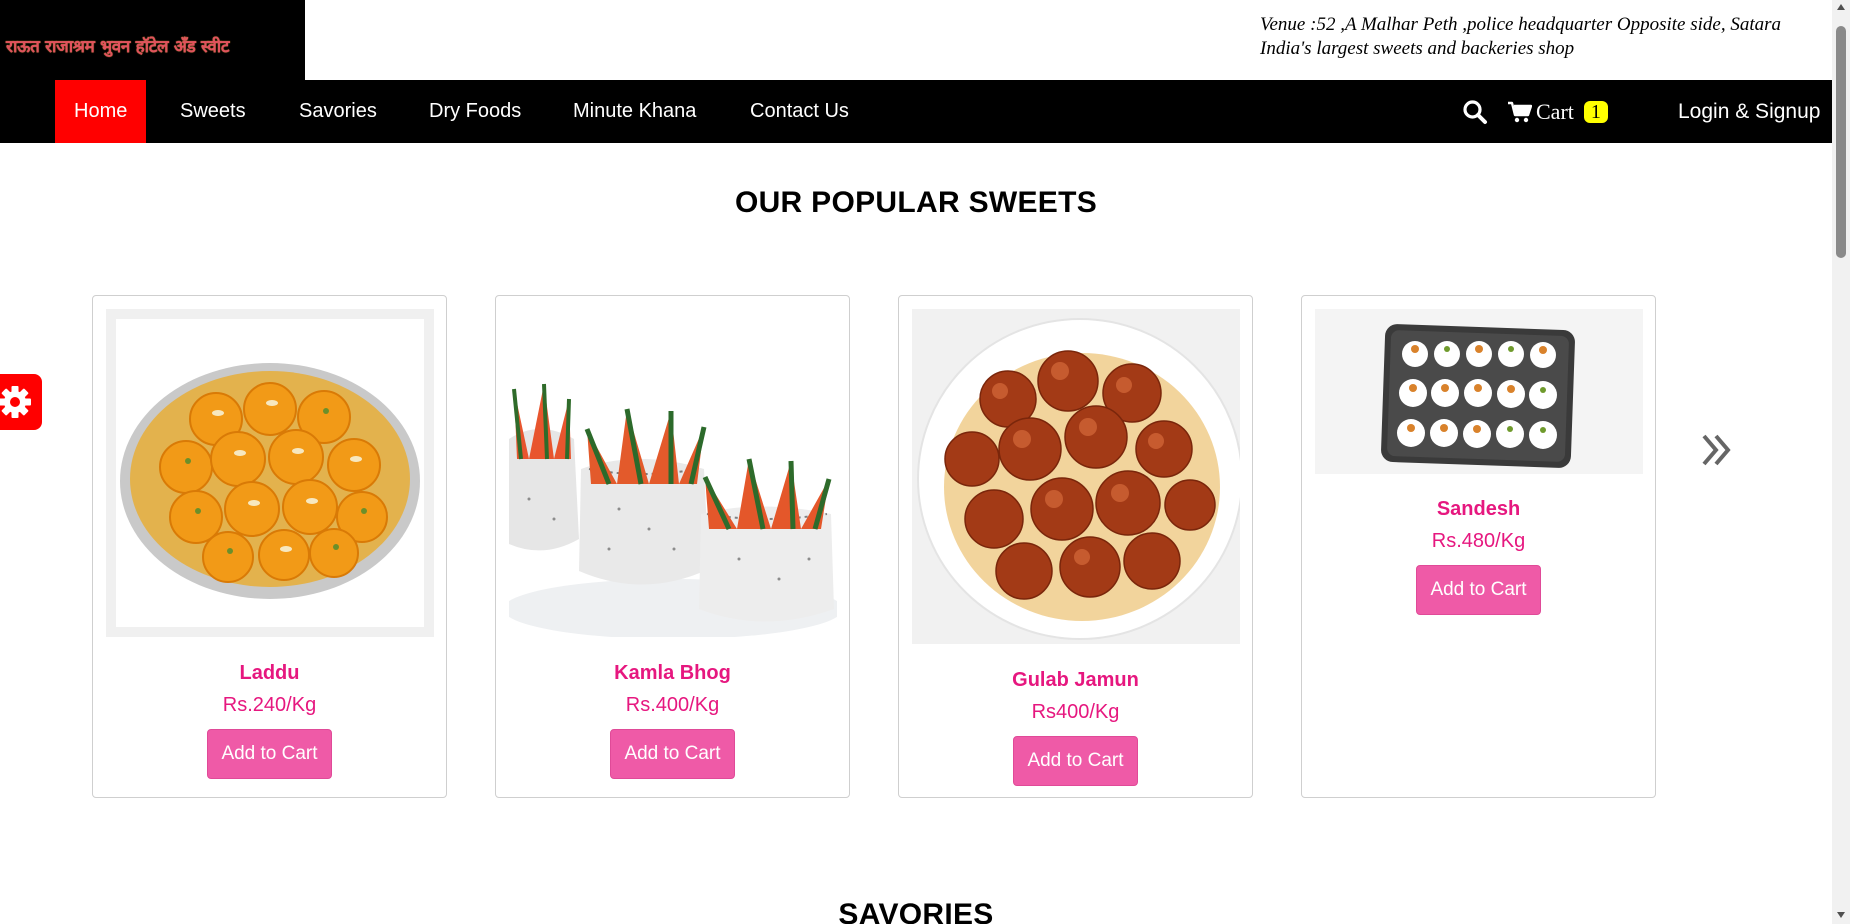 The width and height of the screenshot is (1850, 924). What do you see at coordinates (1075, 680) in the screenshot?
I see `product-name: Gulab Jamun` at bounding box center [1075, 680].